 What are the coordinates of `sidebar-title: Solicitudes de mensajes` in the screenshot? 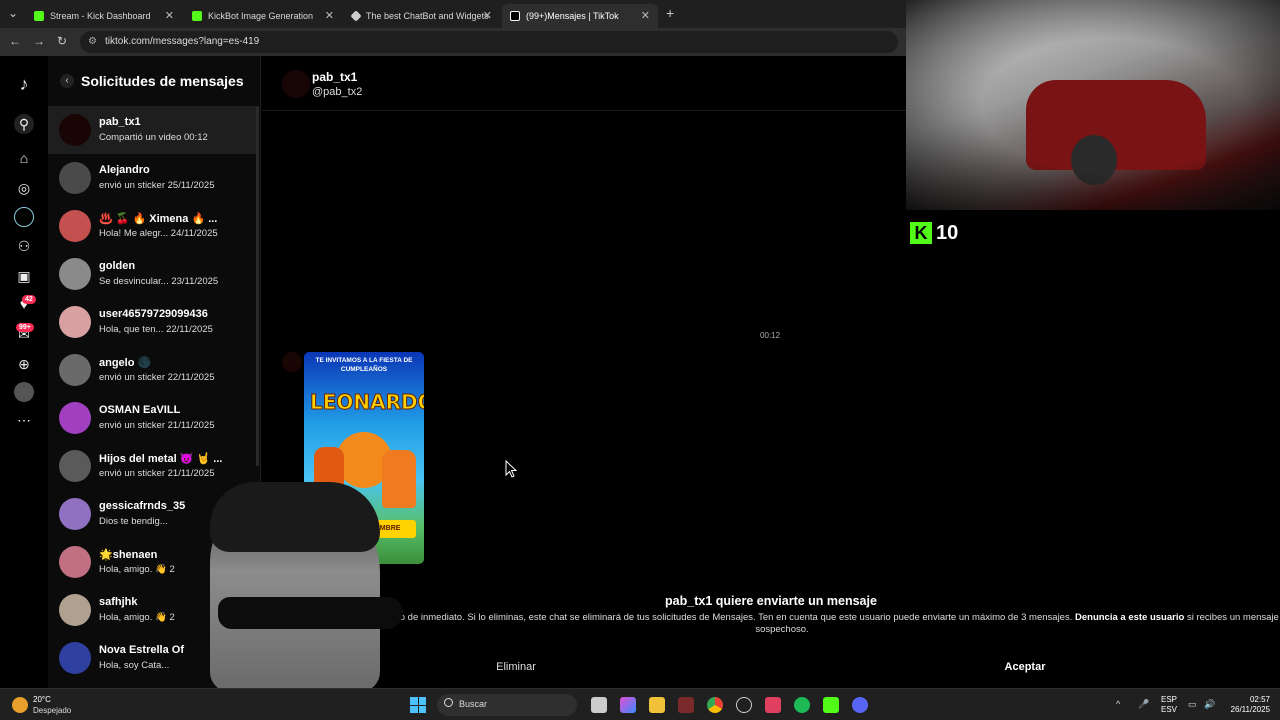 It's located at (162, 81).